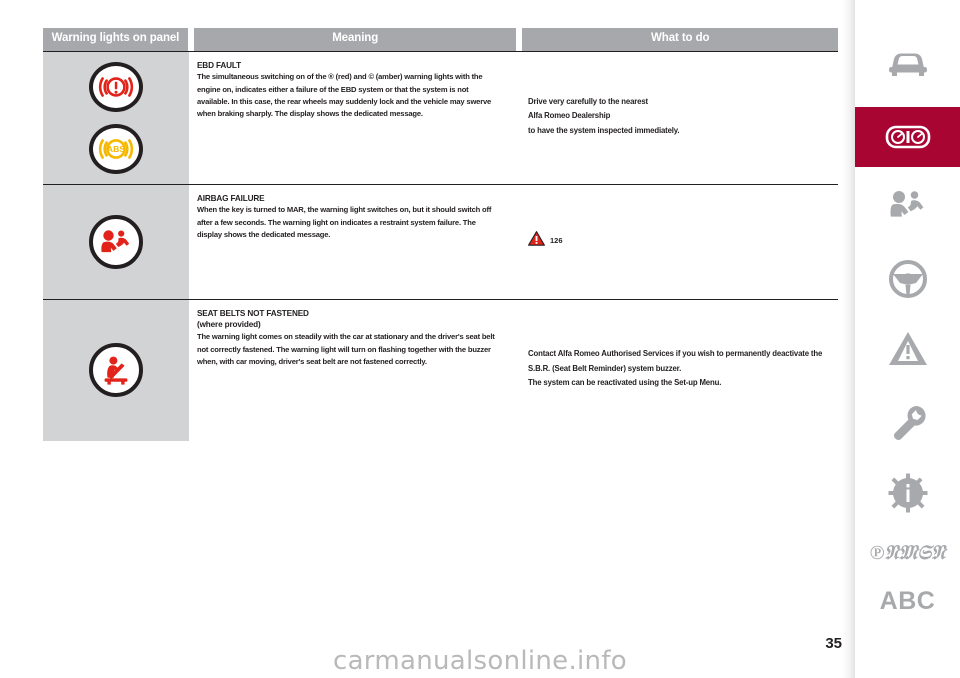 The image size is (960, 678). I want to click on dashboard-gauges-icon, so click(908, 137).